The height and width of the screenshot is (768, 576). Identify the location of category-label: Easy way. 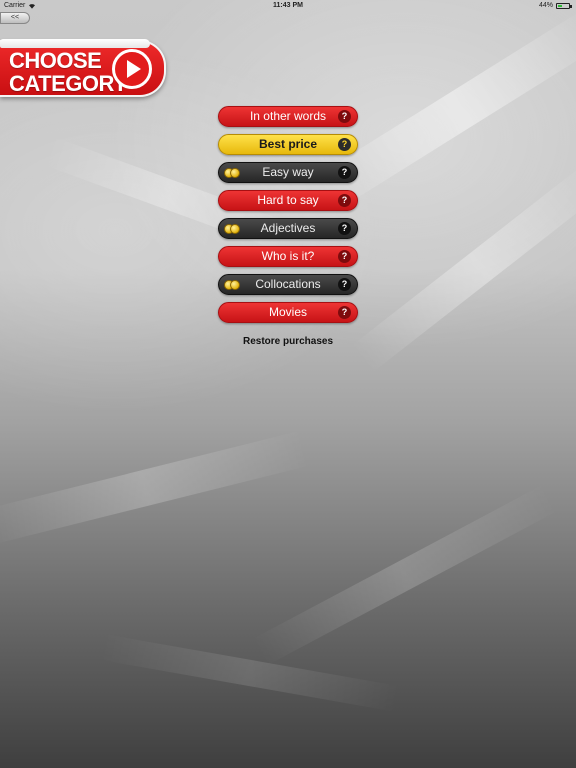
(288, 172).